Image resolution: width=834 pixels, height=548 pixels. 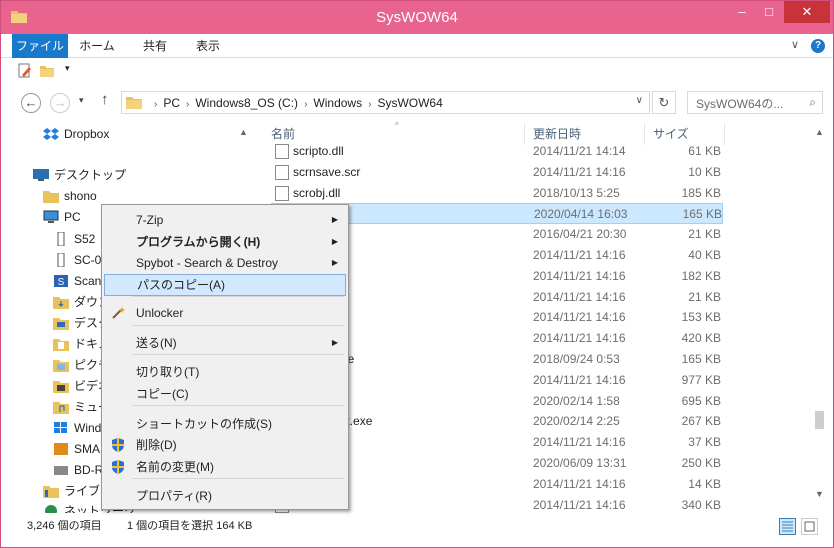 I want to click on folder-icon, so click(x=134, y=103).